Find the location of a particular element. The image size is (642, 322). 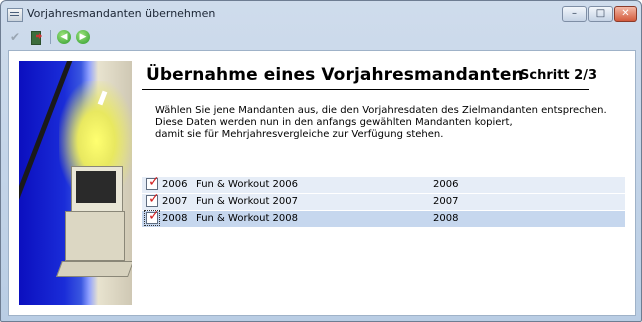

window-title: Vorjahresmandanten übernehmen is located at coordinates (121, 13).